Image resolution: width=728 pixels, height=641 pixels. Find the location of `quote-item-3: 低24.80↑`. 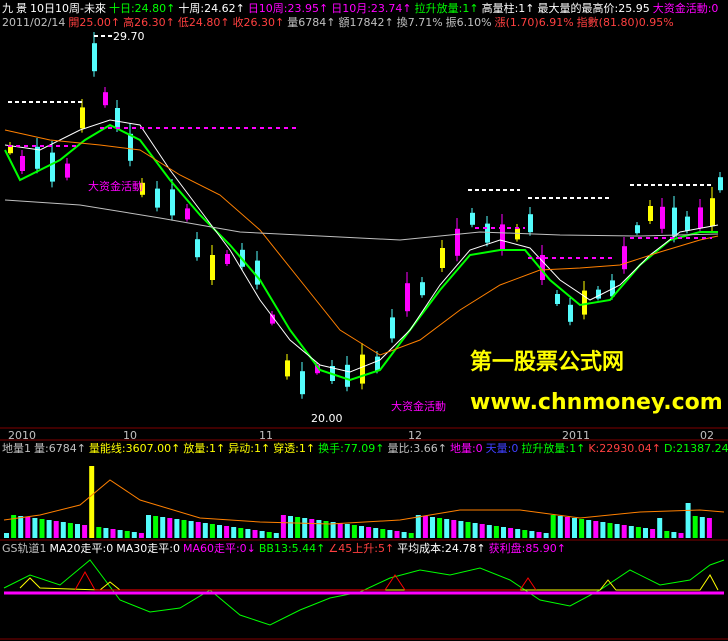

quote-item-3: 低24.80↑ is located at coordinates (203, 22).